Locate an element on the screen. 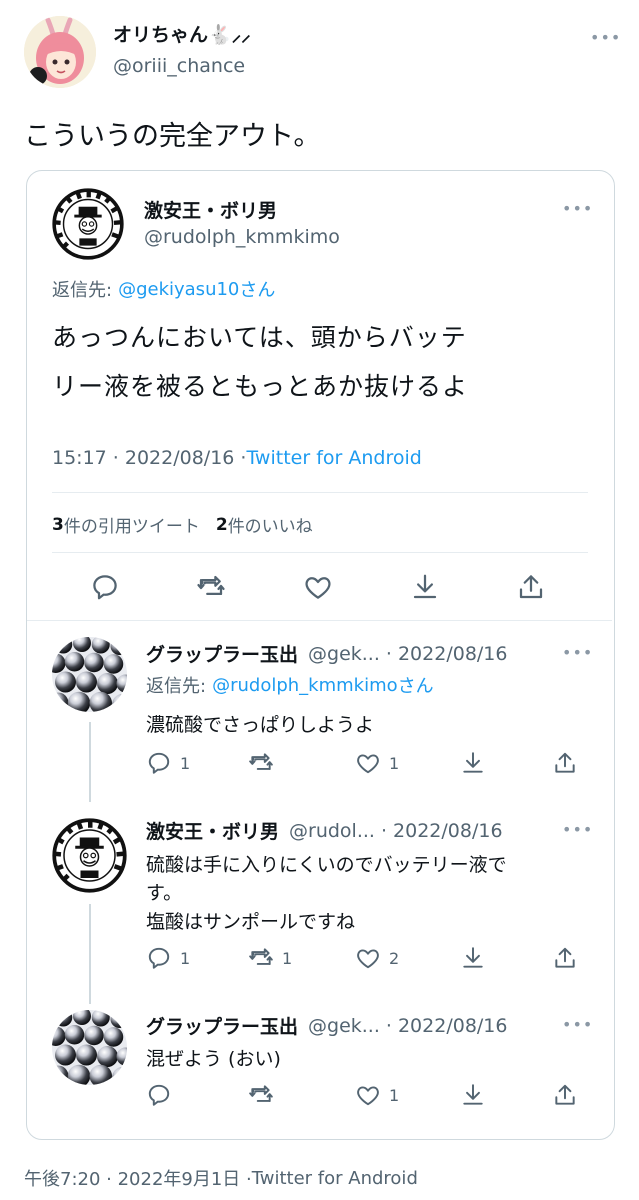  tweet-timestamp: 午後7:20 · 2022年9月1日 · is located at coordinates (138, 1178).